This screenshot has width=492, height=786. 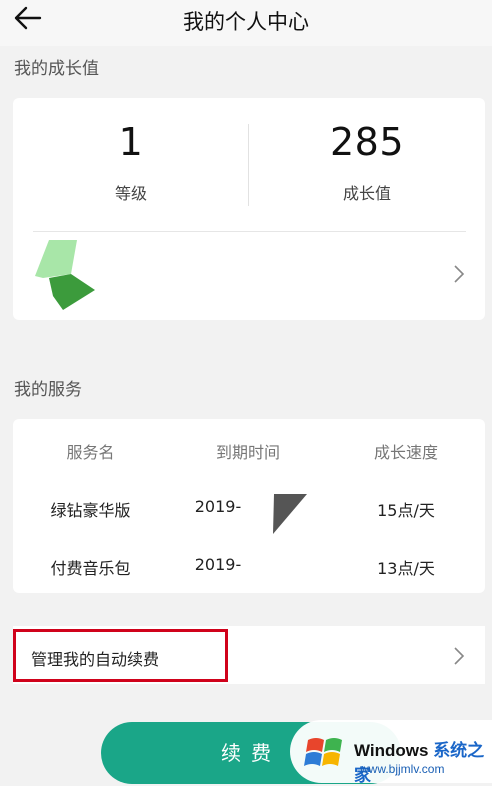 I want to click on highlight-box, so click(x=120, y=655).